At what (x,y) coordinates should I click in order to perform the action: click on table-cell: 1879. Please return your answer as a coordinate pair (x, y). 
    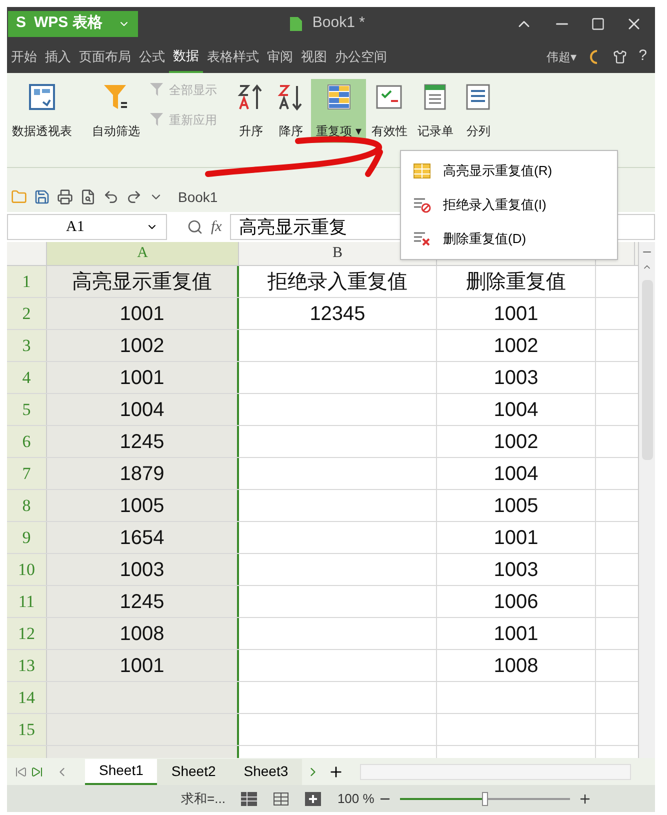
    Looking at the image, I should click on (143, 473).